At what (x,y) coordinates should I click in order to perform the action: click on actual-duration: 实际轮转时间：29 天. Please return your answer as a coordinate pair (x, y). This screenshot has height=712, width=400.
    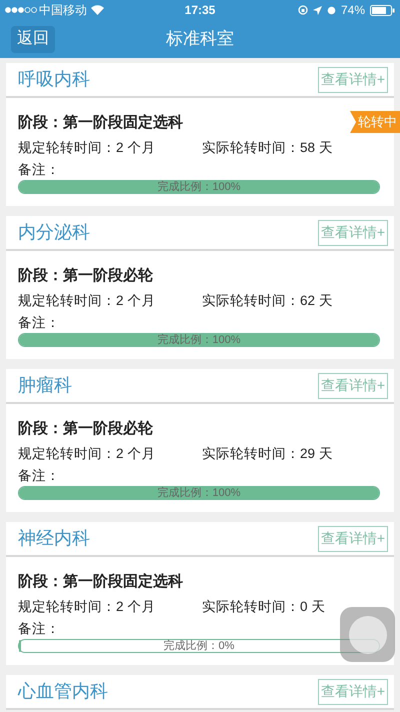
    Looking at the image, I should click on (267, 453).